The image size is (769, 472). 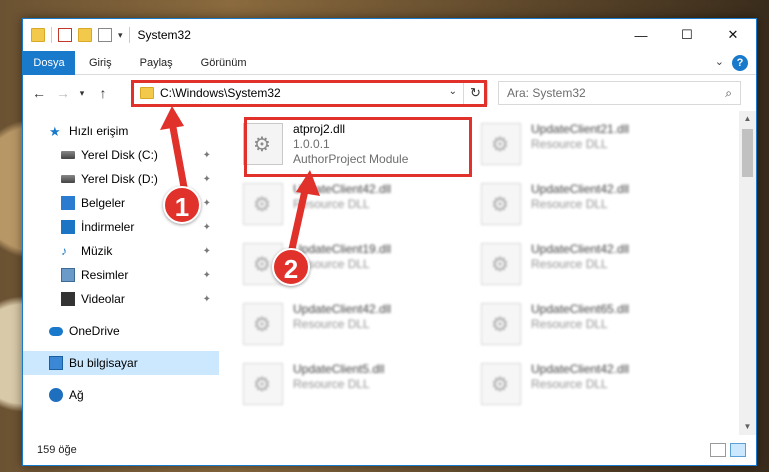 What do you see at coordinates (358, 147) in the screenshot?
I see `file-highlight` at bounding box center [358, 147].